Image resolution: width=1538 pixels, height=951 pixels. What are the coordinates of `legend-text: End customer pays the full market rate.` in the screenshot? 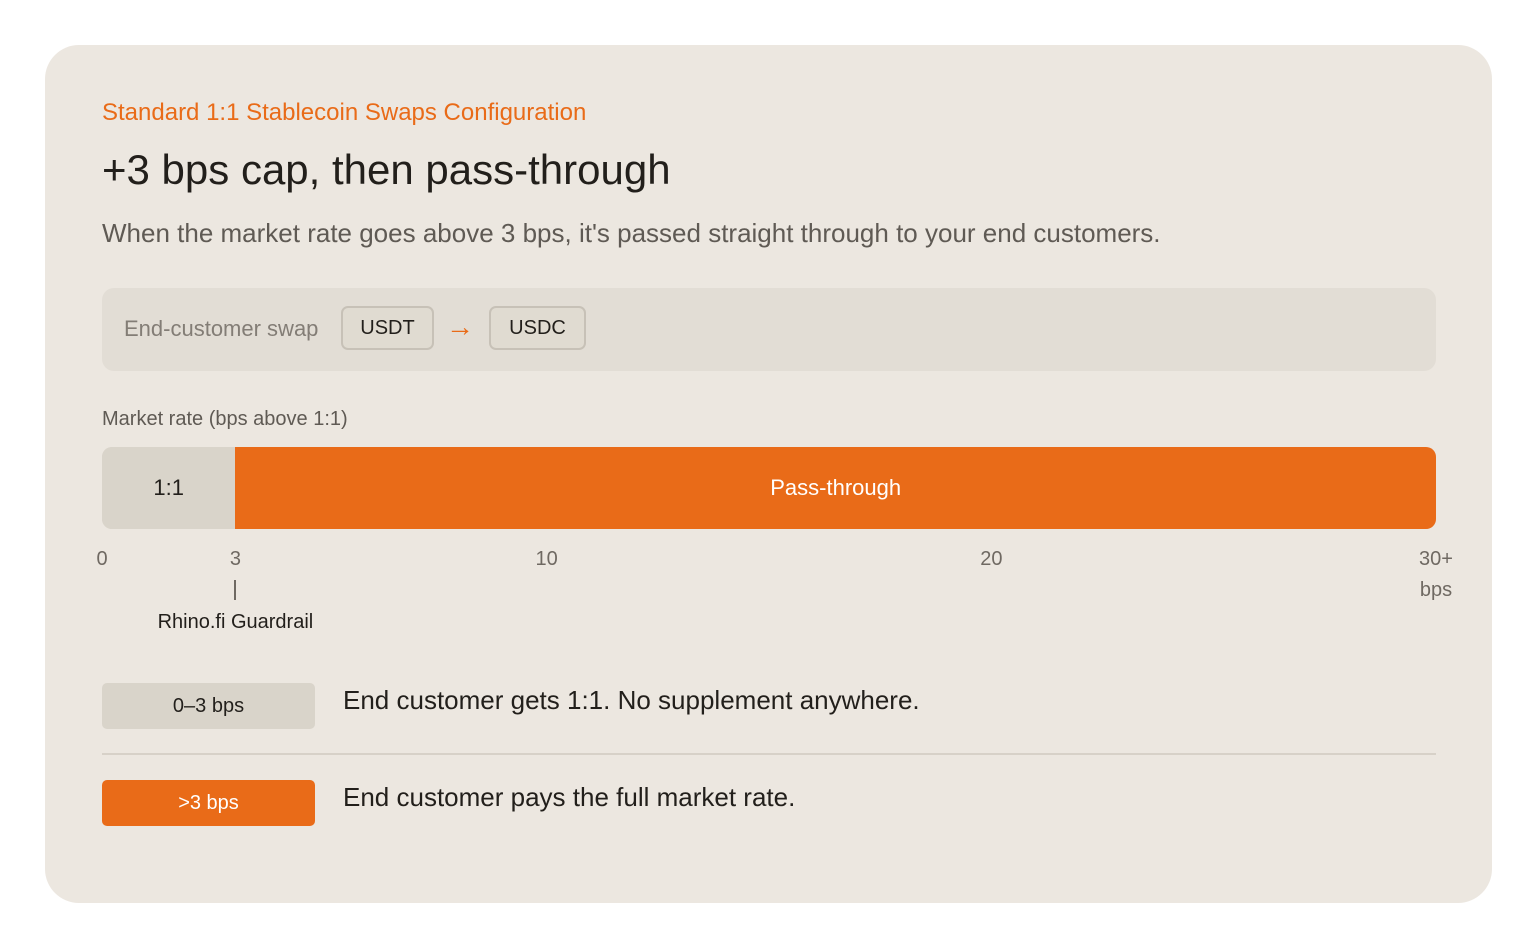 It's located at (569, 797).